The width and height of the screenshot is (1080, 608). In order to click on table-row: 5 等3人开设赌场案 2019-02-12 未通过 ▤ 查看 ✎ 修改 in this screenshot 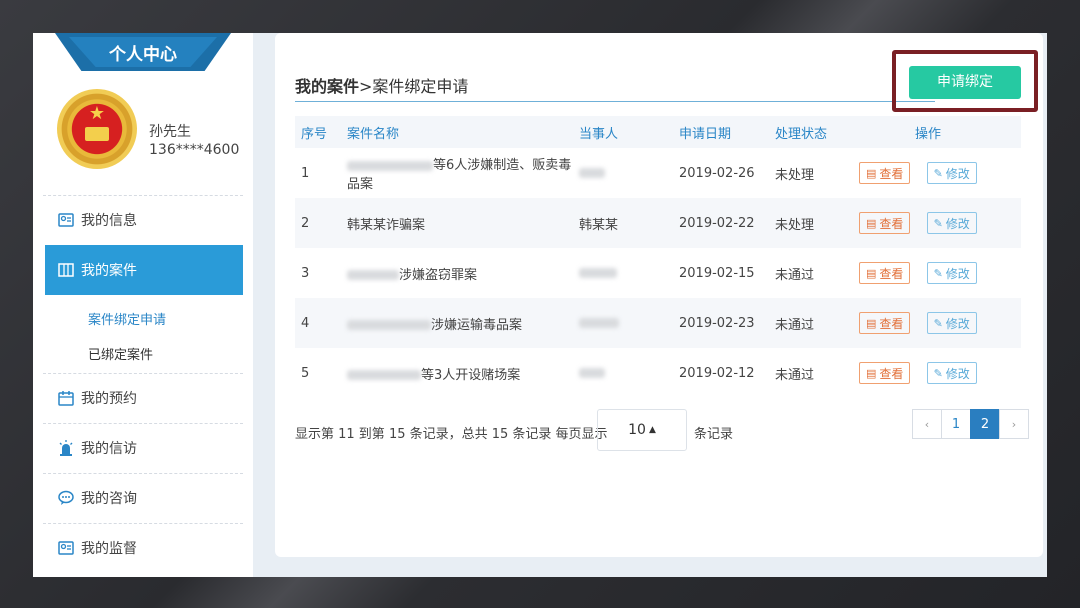, I will do `click(658, 373)`.